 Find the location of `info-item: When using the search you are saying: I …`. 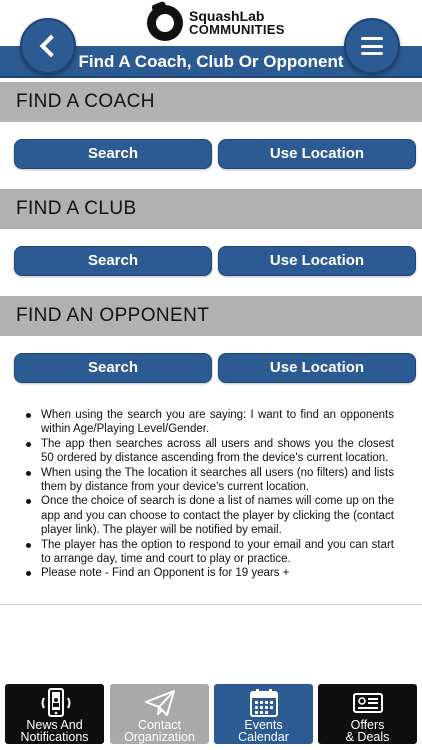

info-item: When using the search you are saying: I … is located at coordinates (208, 422).